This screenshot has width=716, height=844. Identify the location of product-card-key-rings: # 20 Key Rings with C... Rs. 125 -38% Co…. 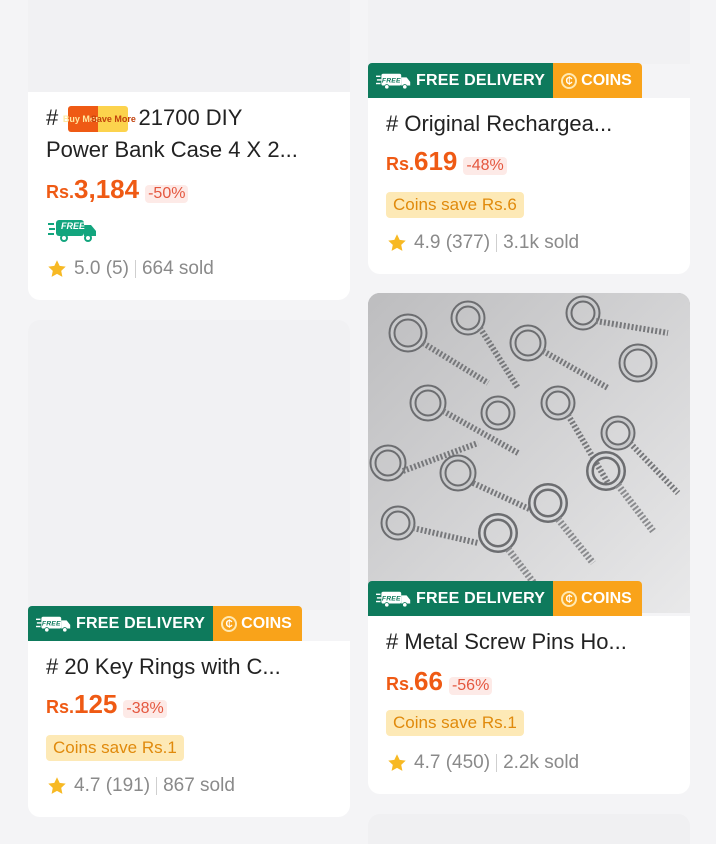
(189, 729).